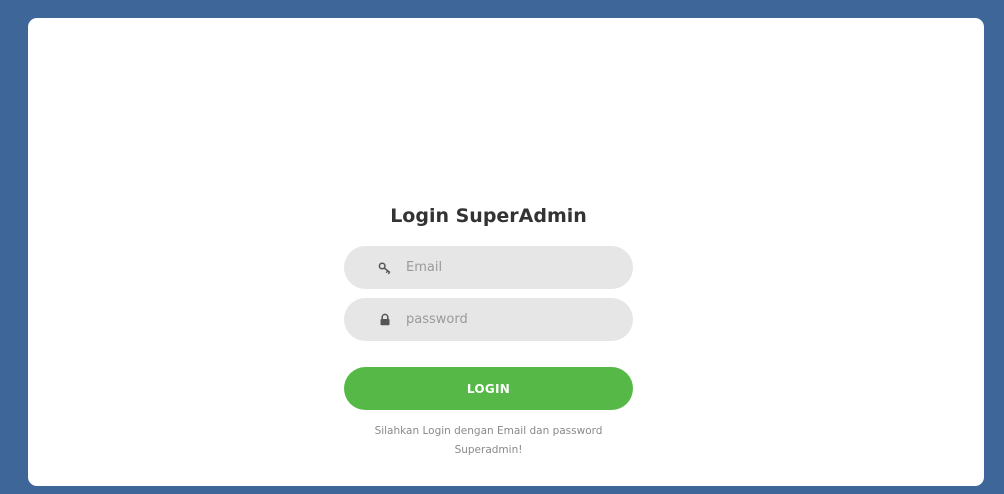 The height and width of the screenshot is (494, 1004). Describe the element at coordinates (385, 268) in the screenshot. I see `key-icon` at that location.